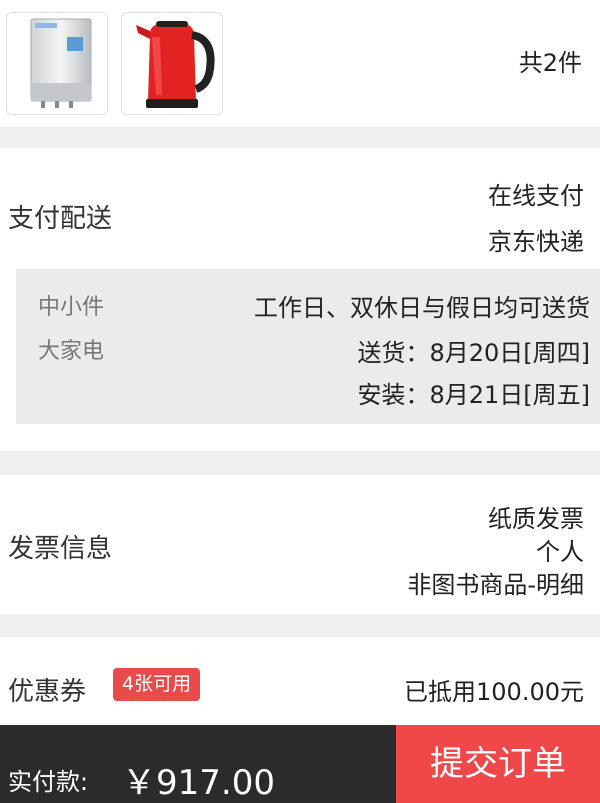 This screenshot has width=600, height=803. What do you see at coordinates (422, 308) in the screenshot?
I see `delivery-schedule: 工作日、双休日与假日均可送货` at bounding box center [422, 308].